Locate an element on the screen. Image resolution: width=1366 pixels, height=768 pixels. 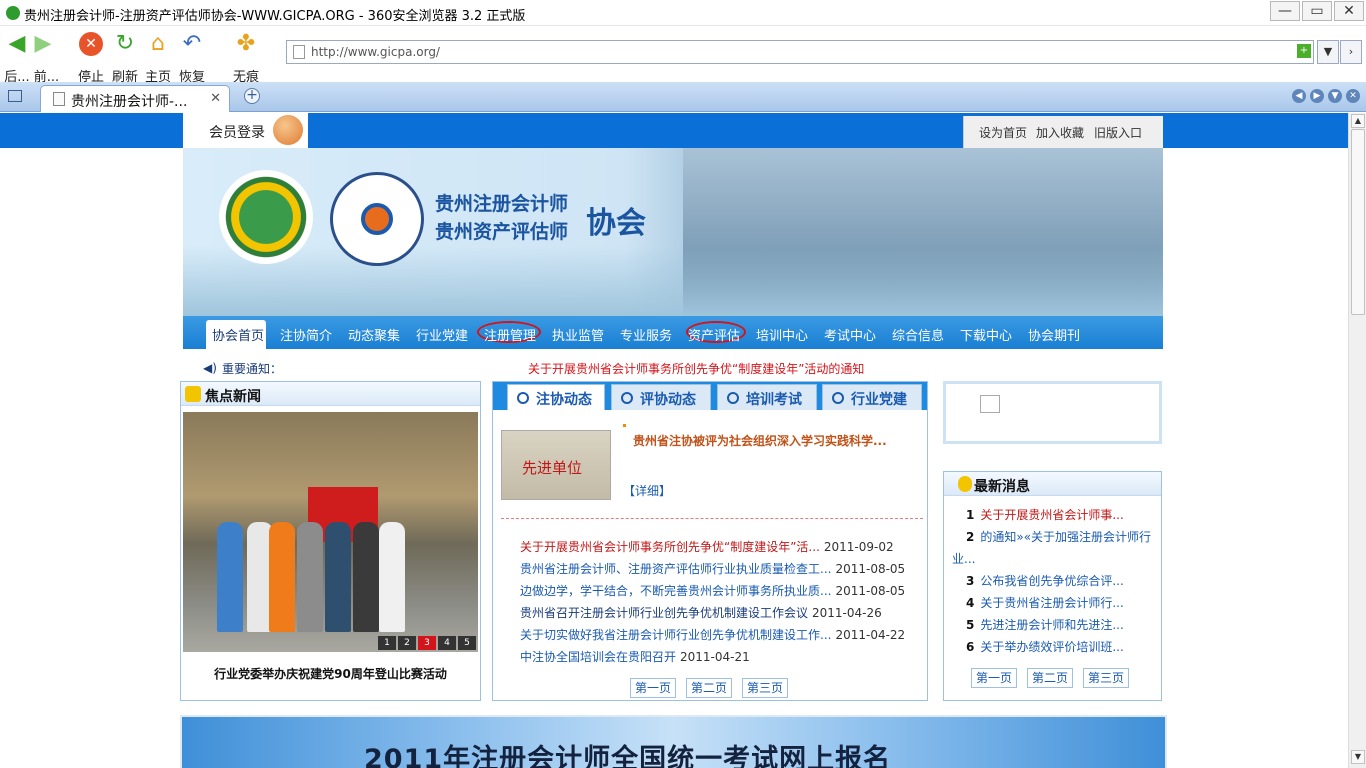
tab-appraisal-news: 评协动态 is located at coordinates (661, 397).